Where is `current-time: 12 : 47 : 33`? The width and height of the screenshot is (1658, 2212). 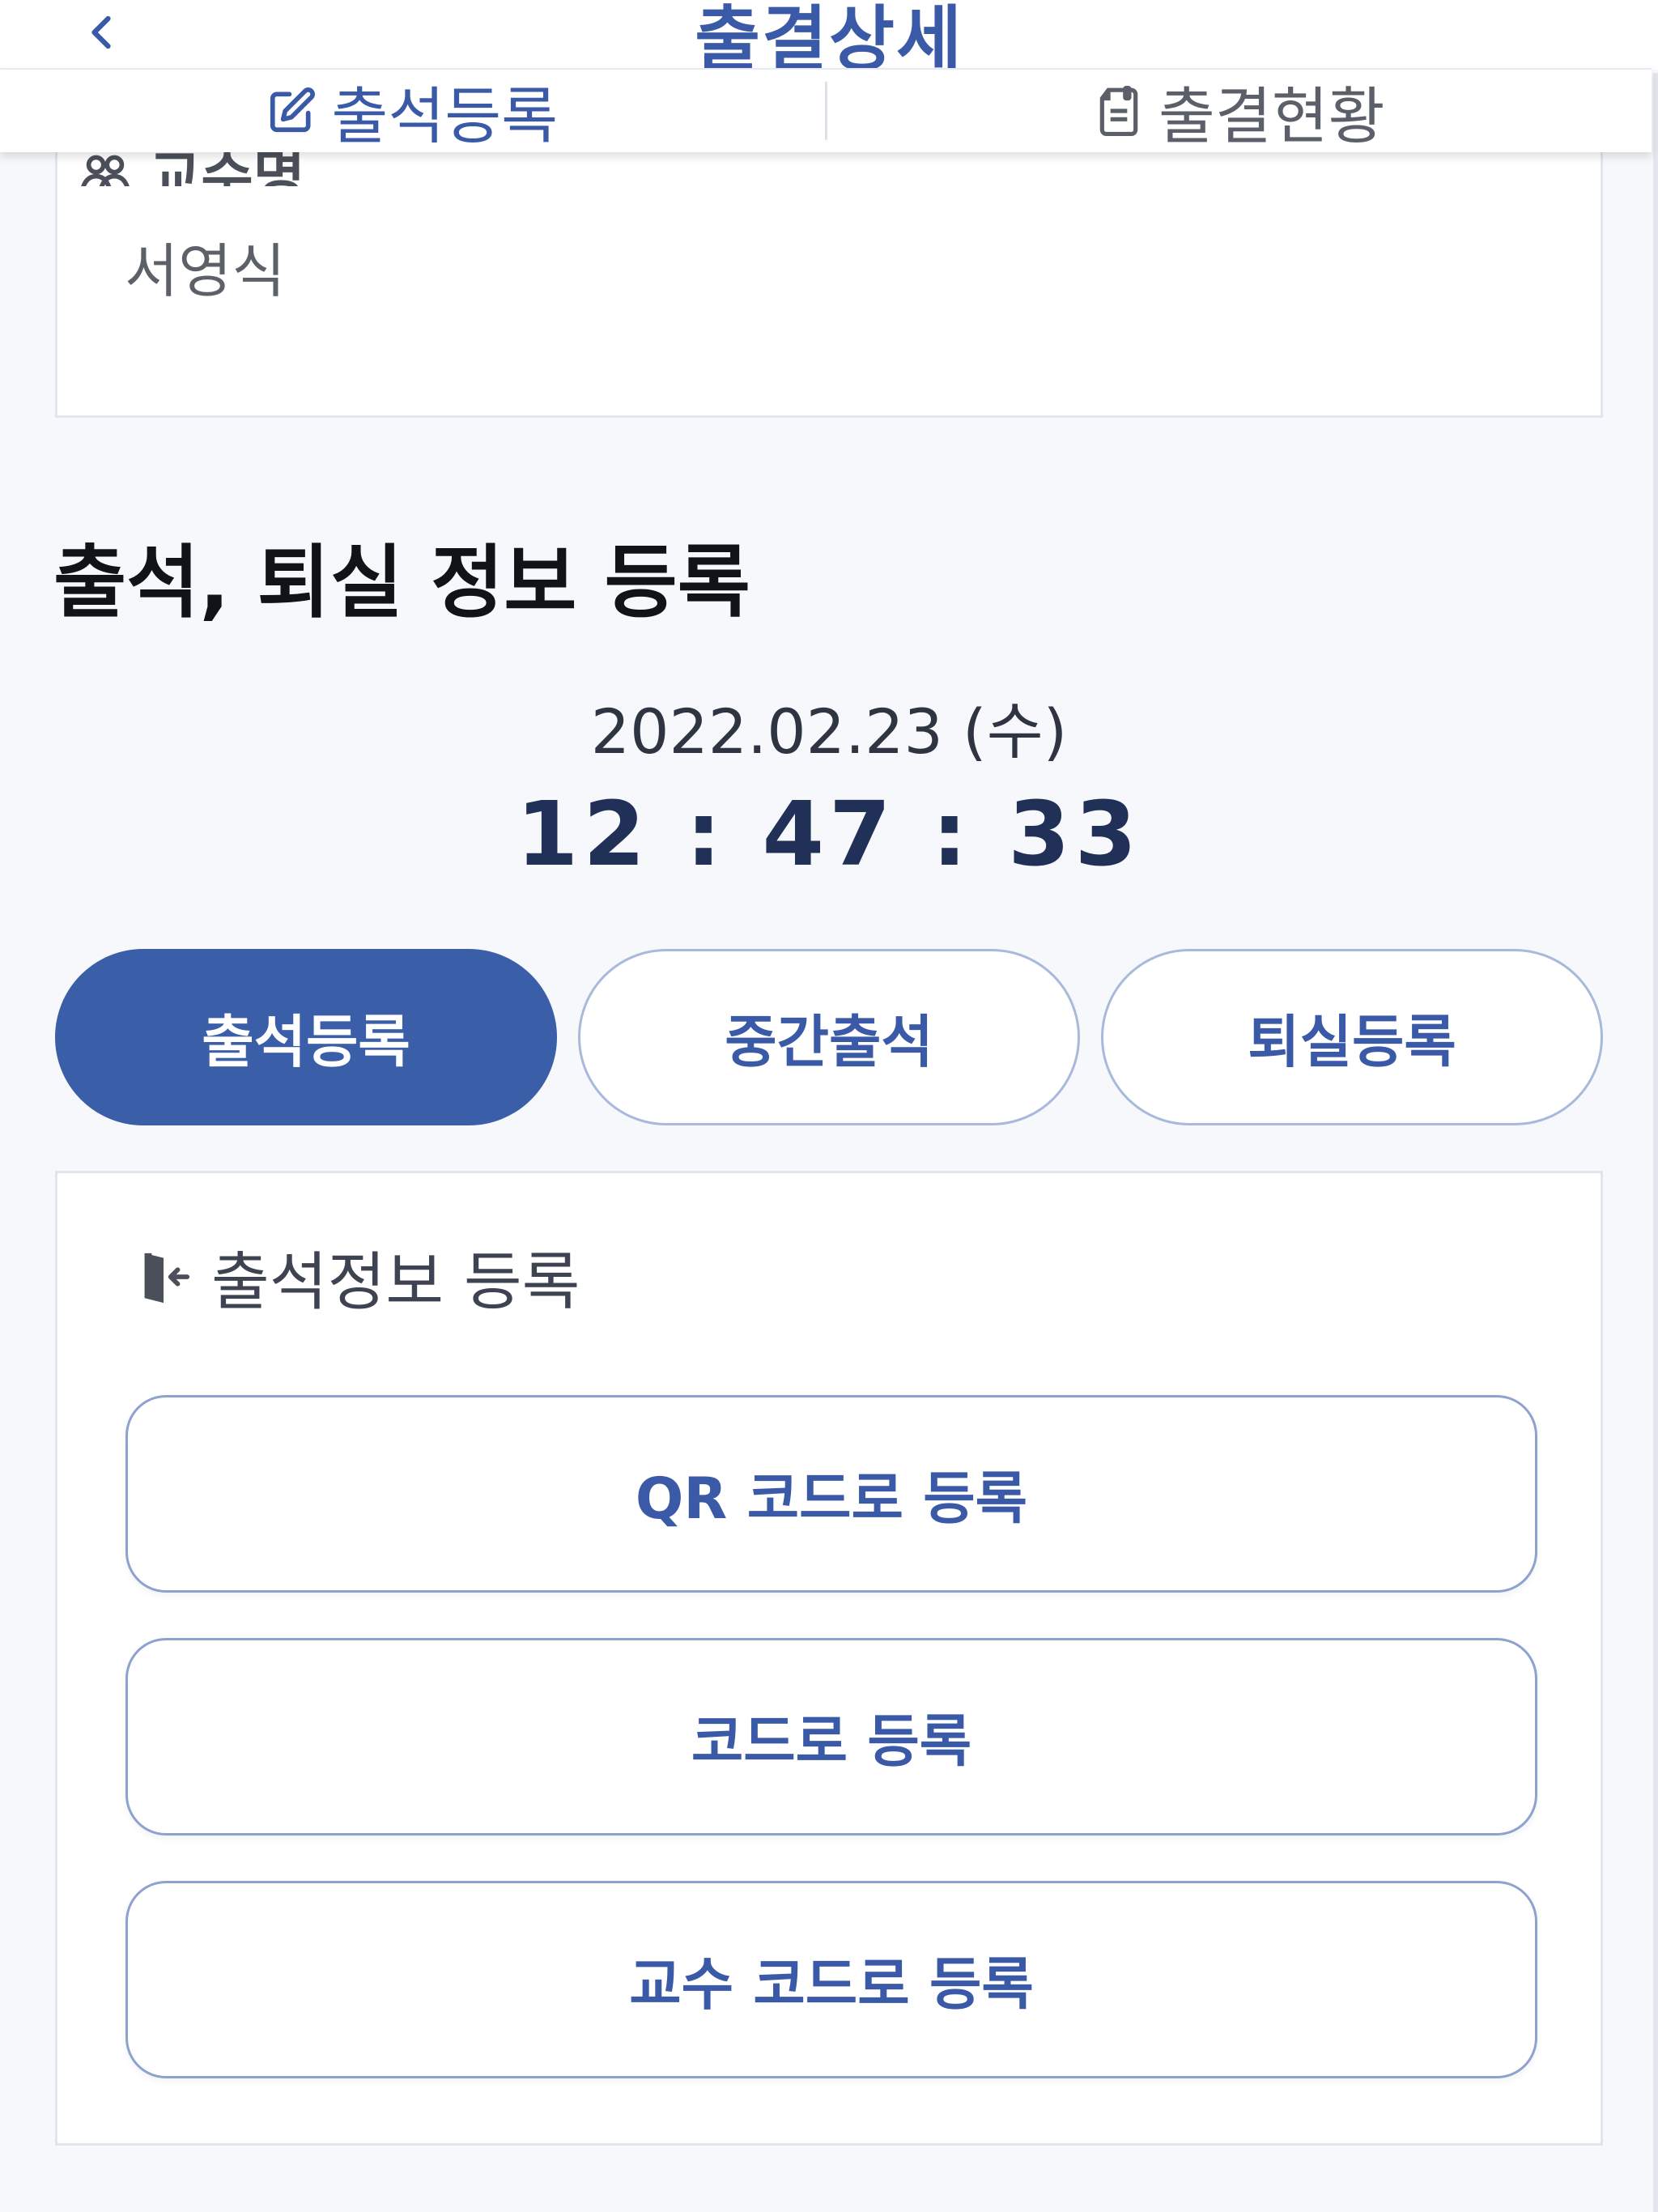
current-time: 12 : 47 : 33 is located at coordinates (829, 834).